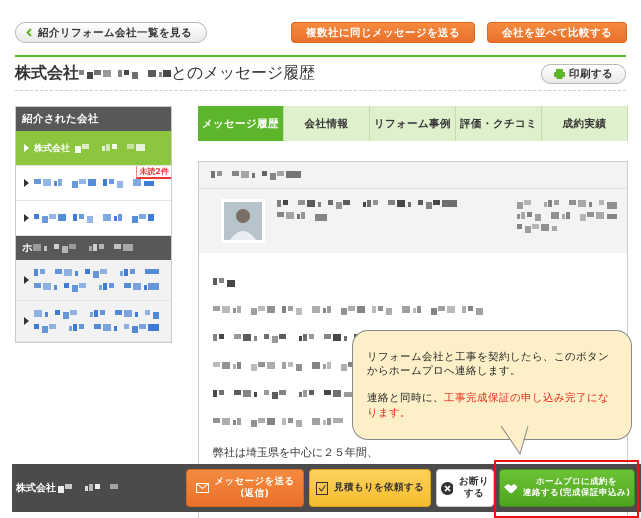 This screenshot has width=641, height=518. What do you see at coordinates (243, 73) in the screenshot?
I see `heading-suffix: とのメッセージ履歴` at bounding box center [243, 73].